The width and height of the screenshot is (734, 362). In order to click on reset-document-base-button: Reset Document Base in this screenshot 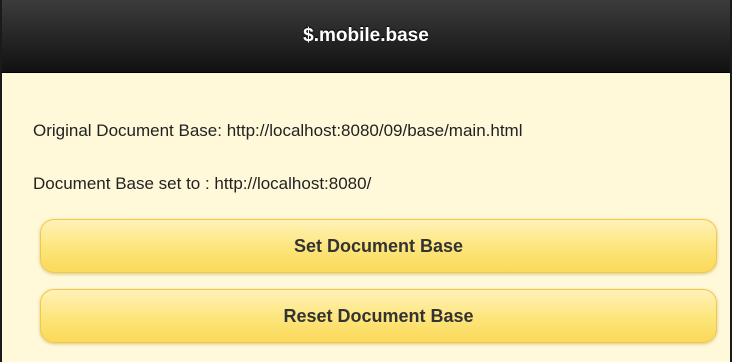, I will do `click(378, 316)`.